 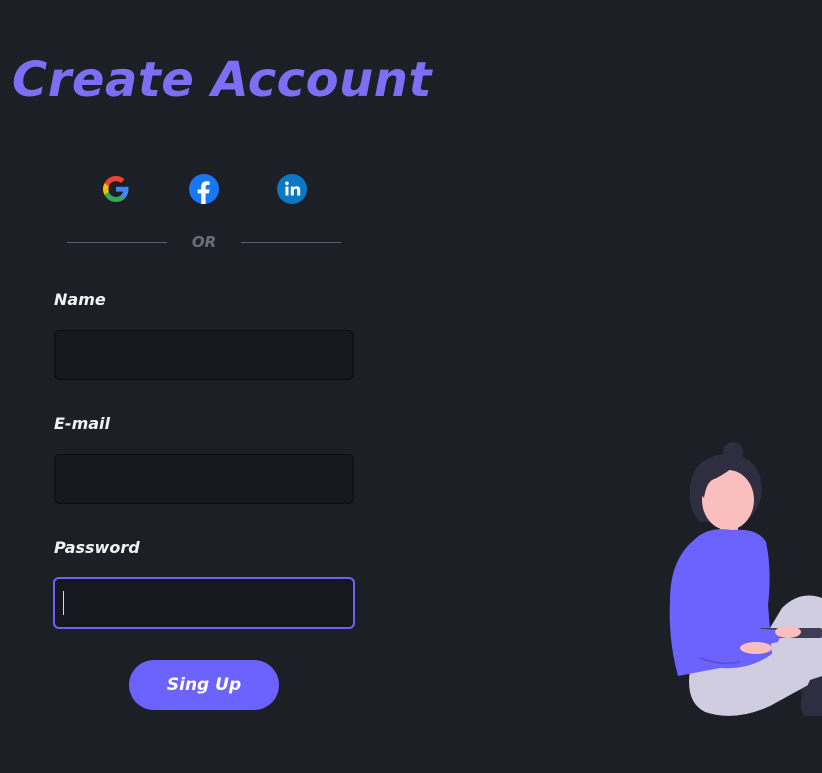 What do you see at coordinates (117, 242) in the screenshot?
I see `divider-line-left` at bounding box center [117, 242].